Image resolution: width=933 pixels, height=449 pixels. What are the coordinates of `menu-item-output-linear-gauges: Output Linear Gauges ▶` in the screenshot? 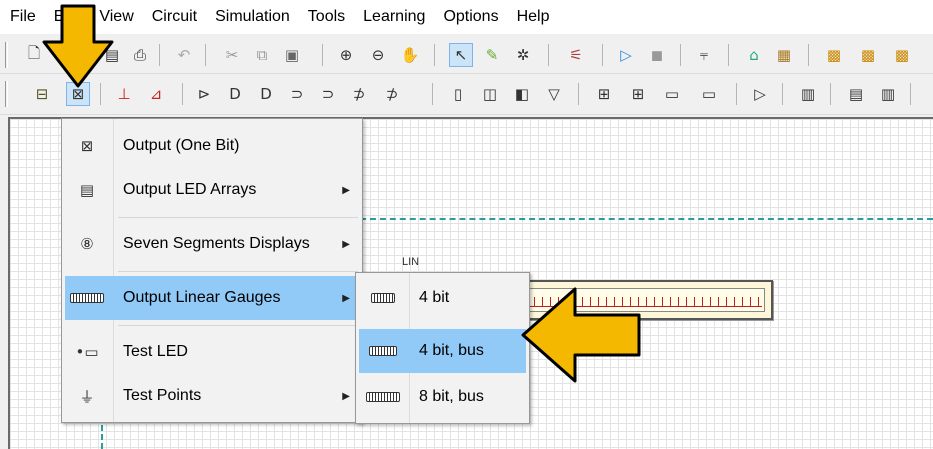 It's located at (212, 298).